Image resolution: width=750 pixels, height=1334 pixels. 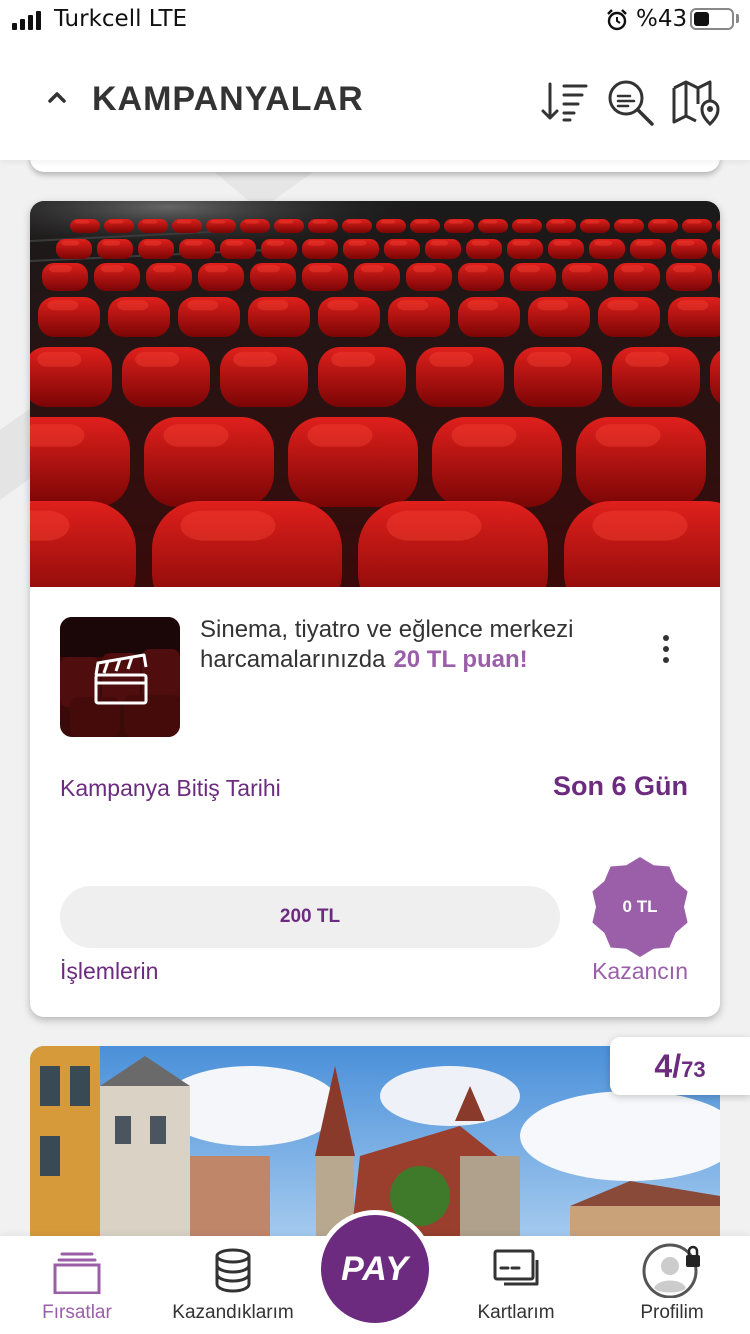 What do you see at coordinates (233, 1270) in the screenshot?
I see `coins-icon` at bounding box center [233, 1270].